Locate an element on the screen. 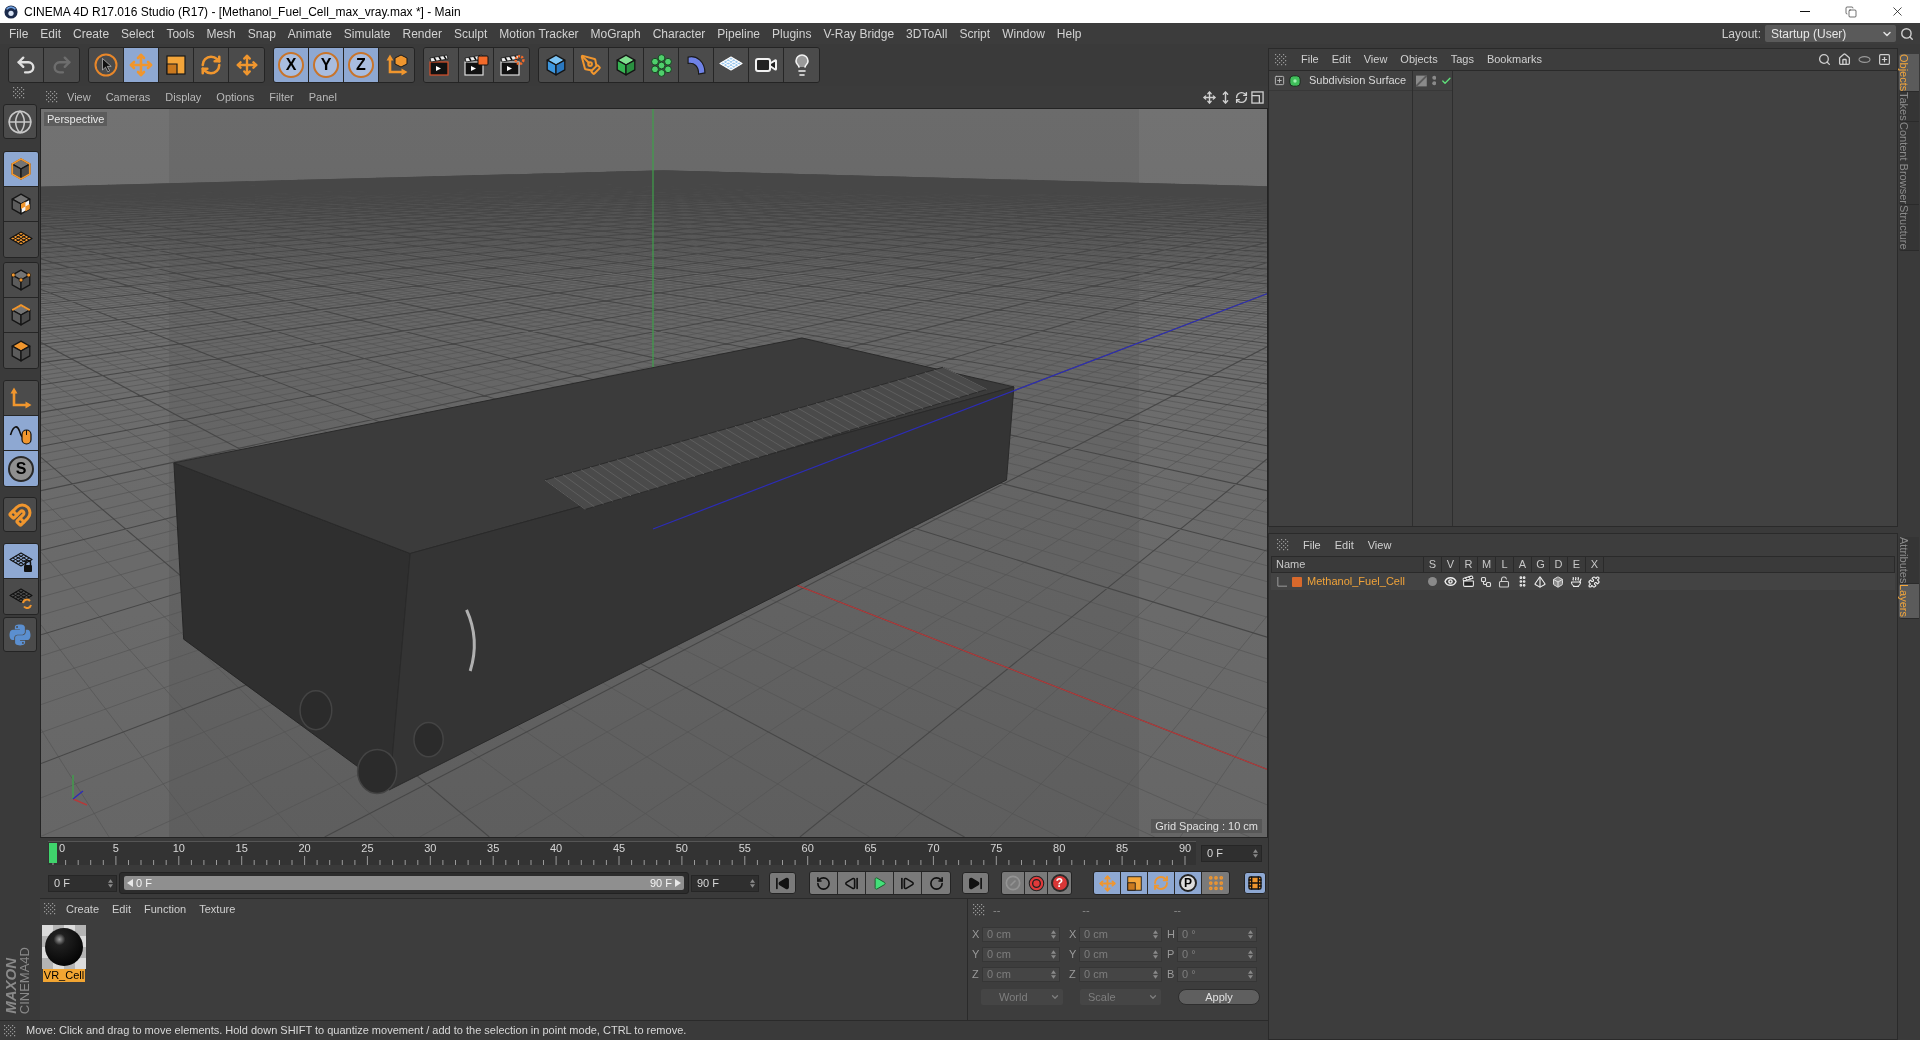 This screenshot has width=1920, height=1040. menu-item: V-Ray Bridge is located at coordinates (859, 33).